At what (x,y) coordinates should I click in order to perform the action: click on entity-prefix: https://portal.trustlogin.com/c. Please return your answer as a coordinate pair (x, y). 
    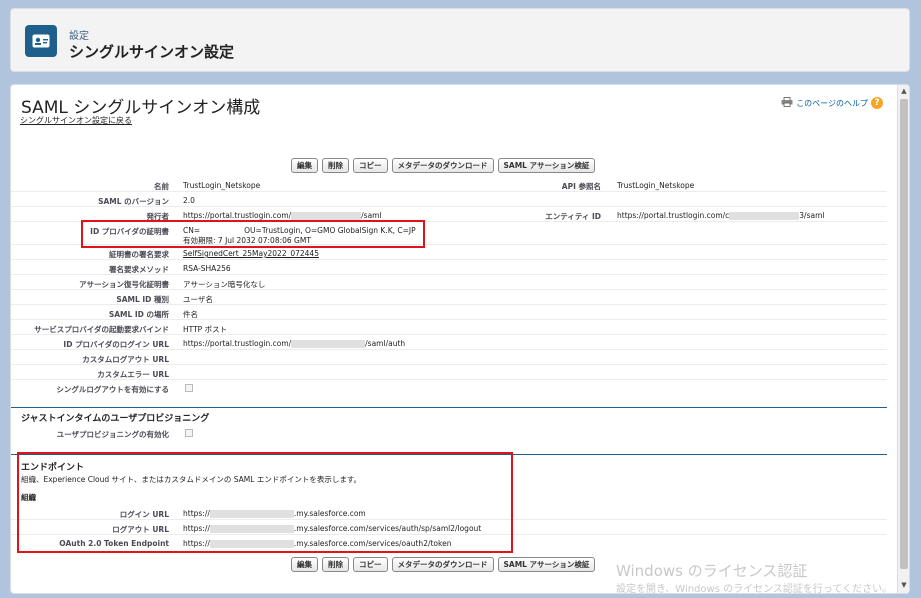
    Looking at the image, I should click on (673, 215).